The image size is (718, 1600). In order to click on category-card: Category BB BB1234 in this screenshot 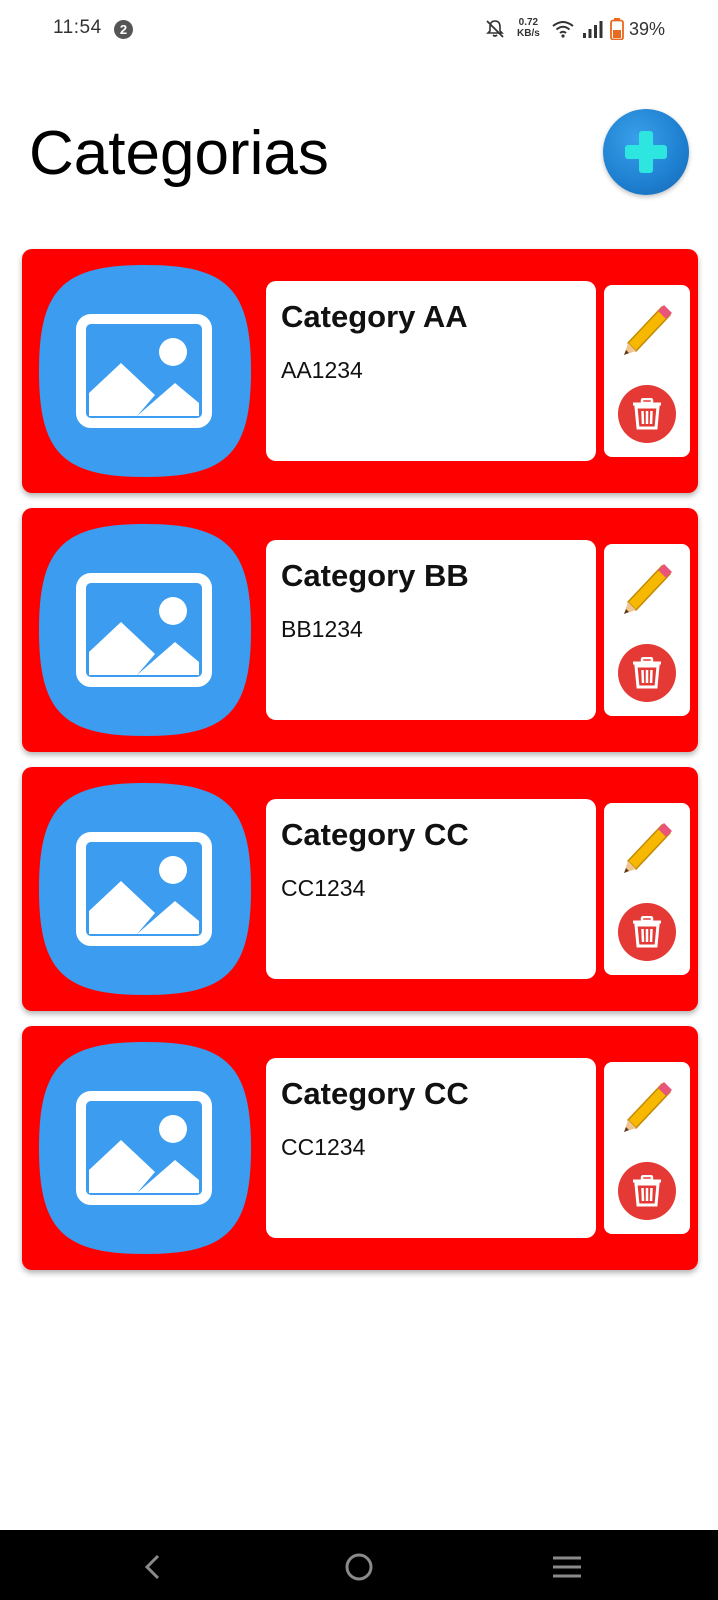, I will do `click(360, 630)`.